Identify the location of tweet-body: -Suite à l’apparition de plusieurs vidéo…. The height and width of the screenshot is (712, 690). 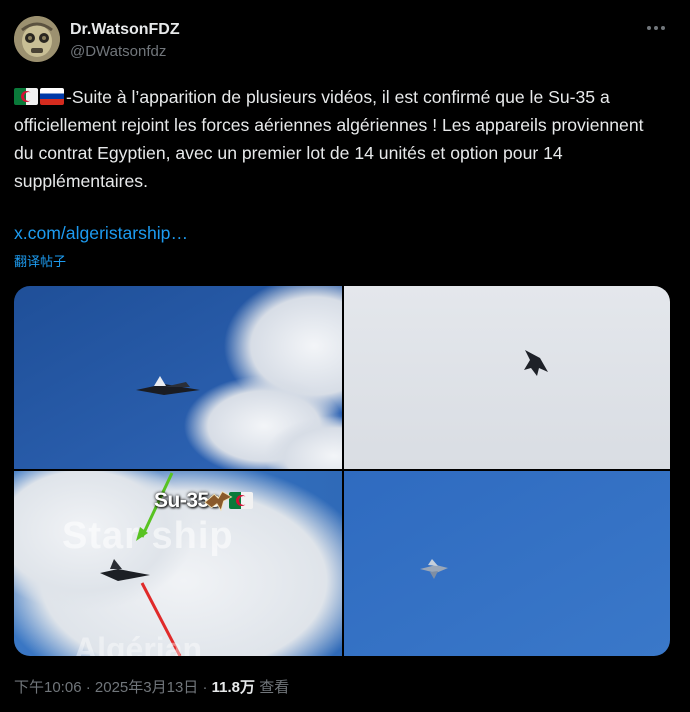
(329, 139).